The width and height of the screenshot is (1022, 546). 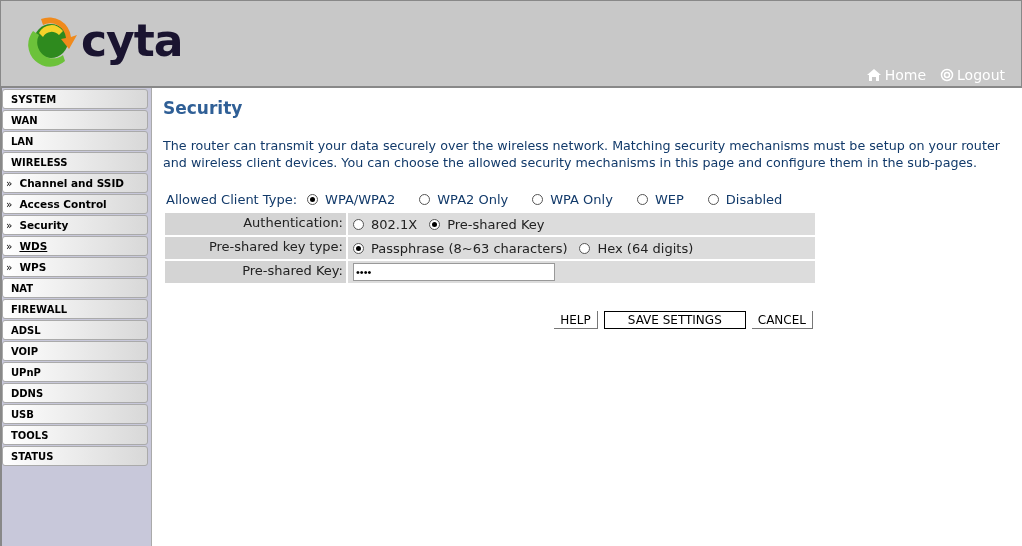 What do you see at coordinates (464, 199) in the screenshot?
I see `radio-option: WPA2 Only` at bounding box center [464, 199].